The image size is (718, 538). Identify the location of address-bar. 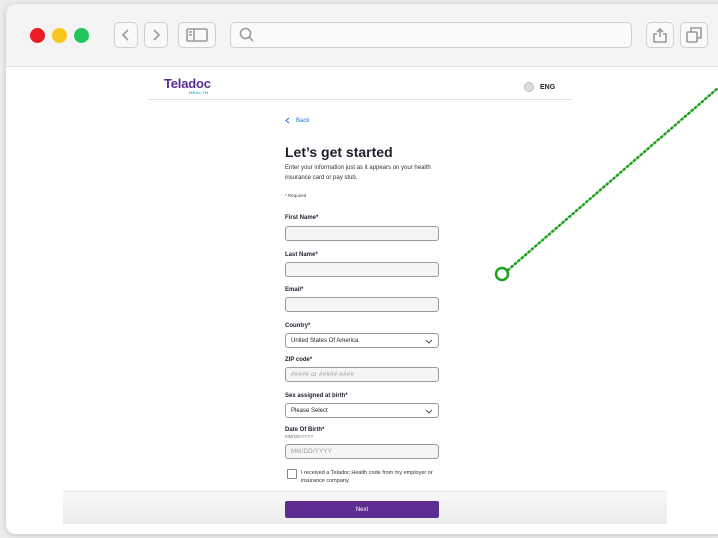
(431, 35).